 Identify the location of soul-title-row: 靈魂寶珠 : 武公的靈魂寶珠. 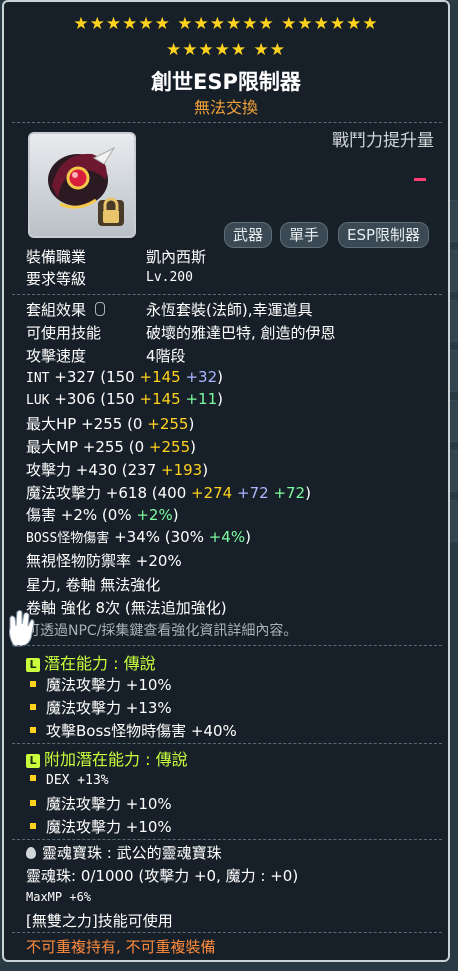
(124, 852).